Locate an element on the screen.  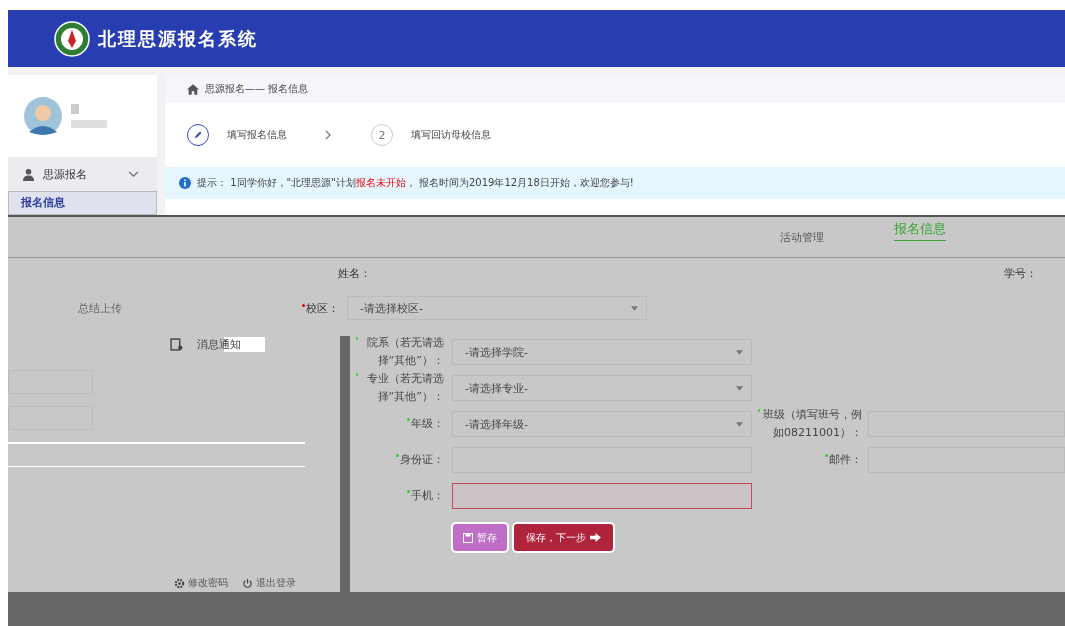
message-link: 消息通知 is located at coordinates (231, 344).